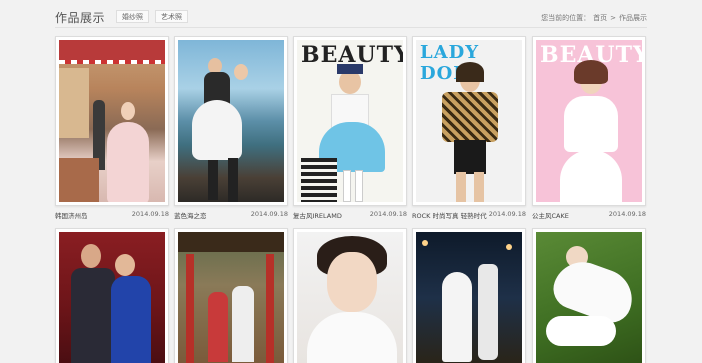  I want to click on gallery-thumbnail: LADY DOL, so click(469, 121).